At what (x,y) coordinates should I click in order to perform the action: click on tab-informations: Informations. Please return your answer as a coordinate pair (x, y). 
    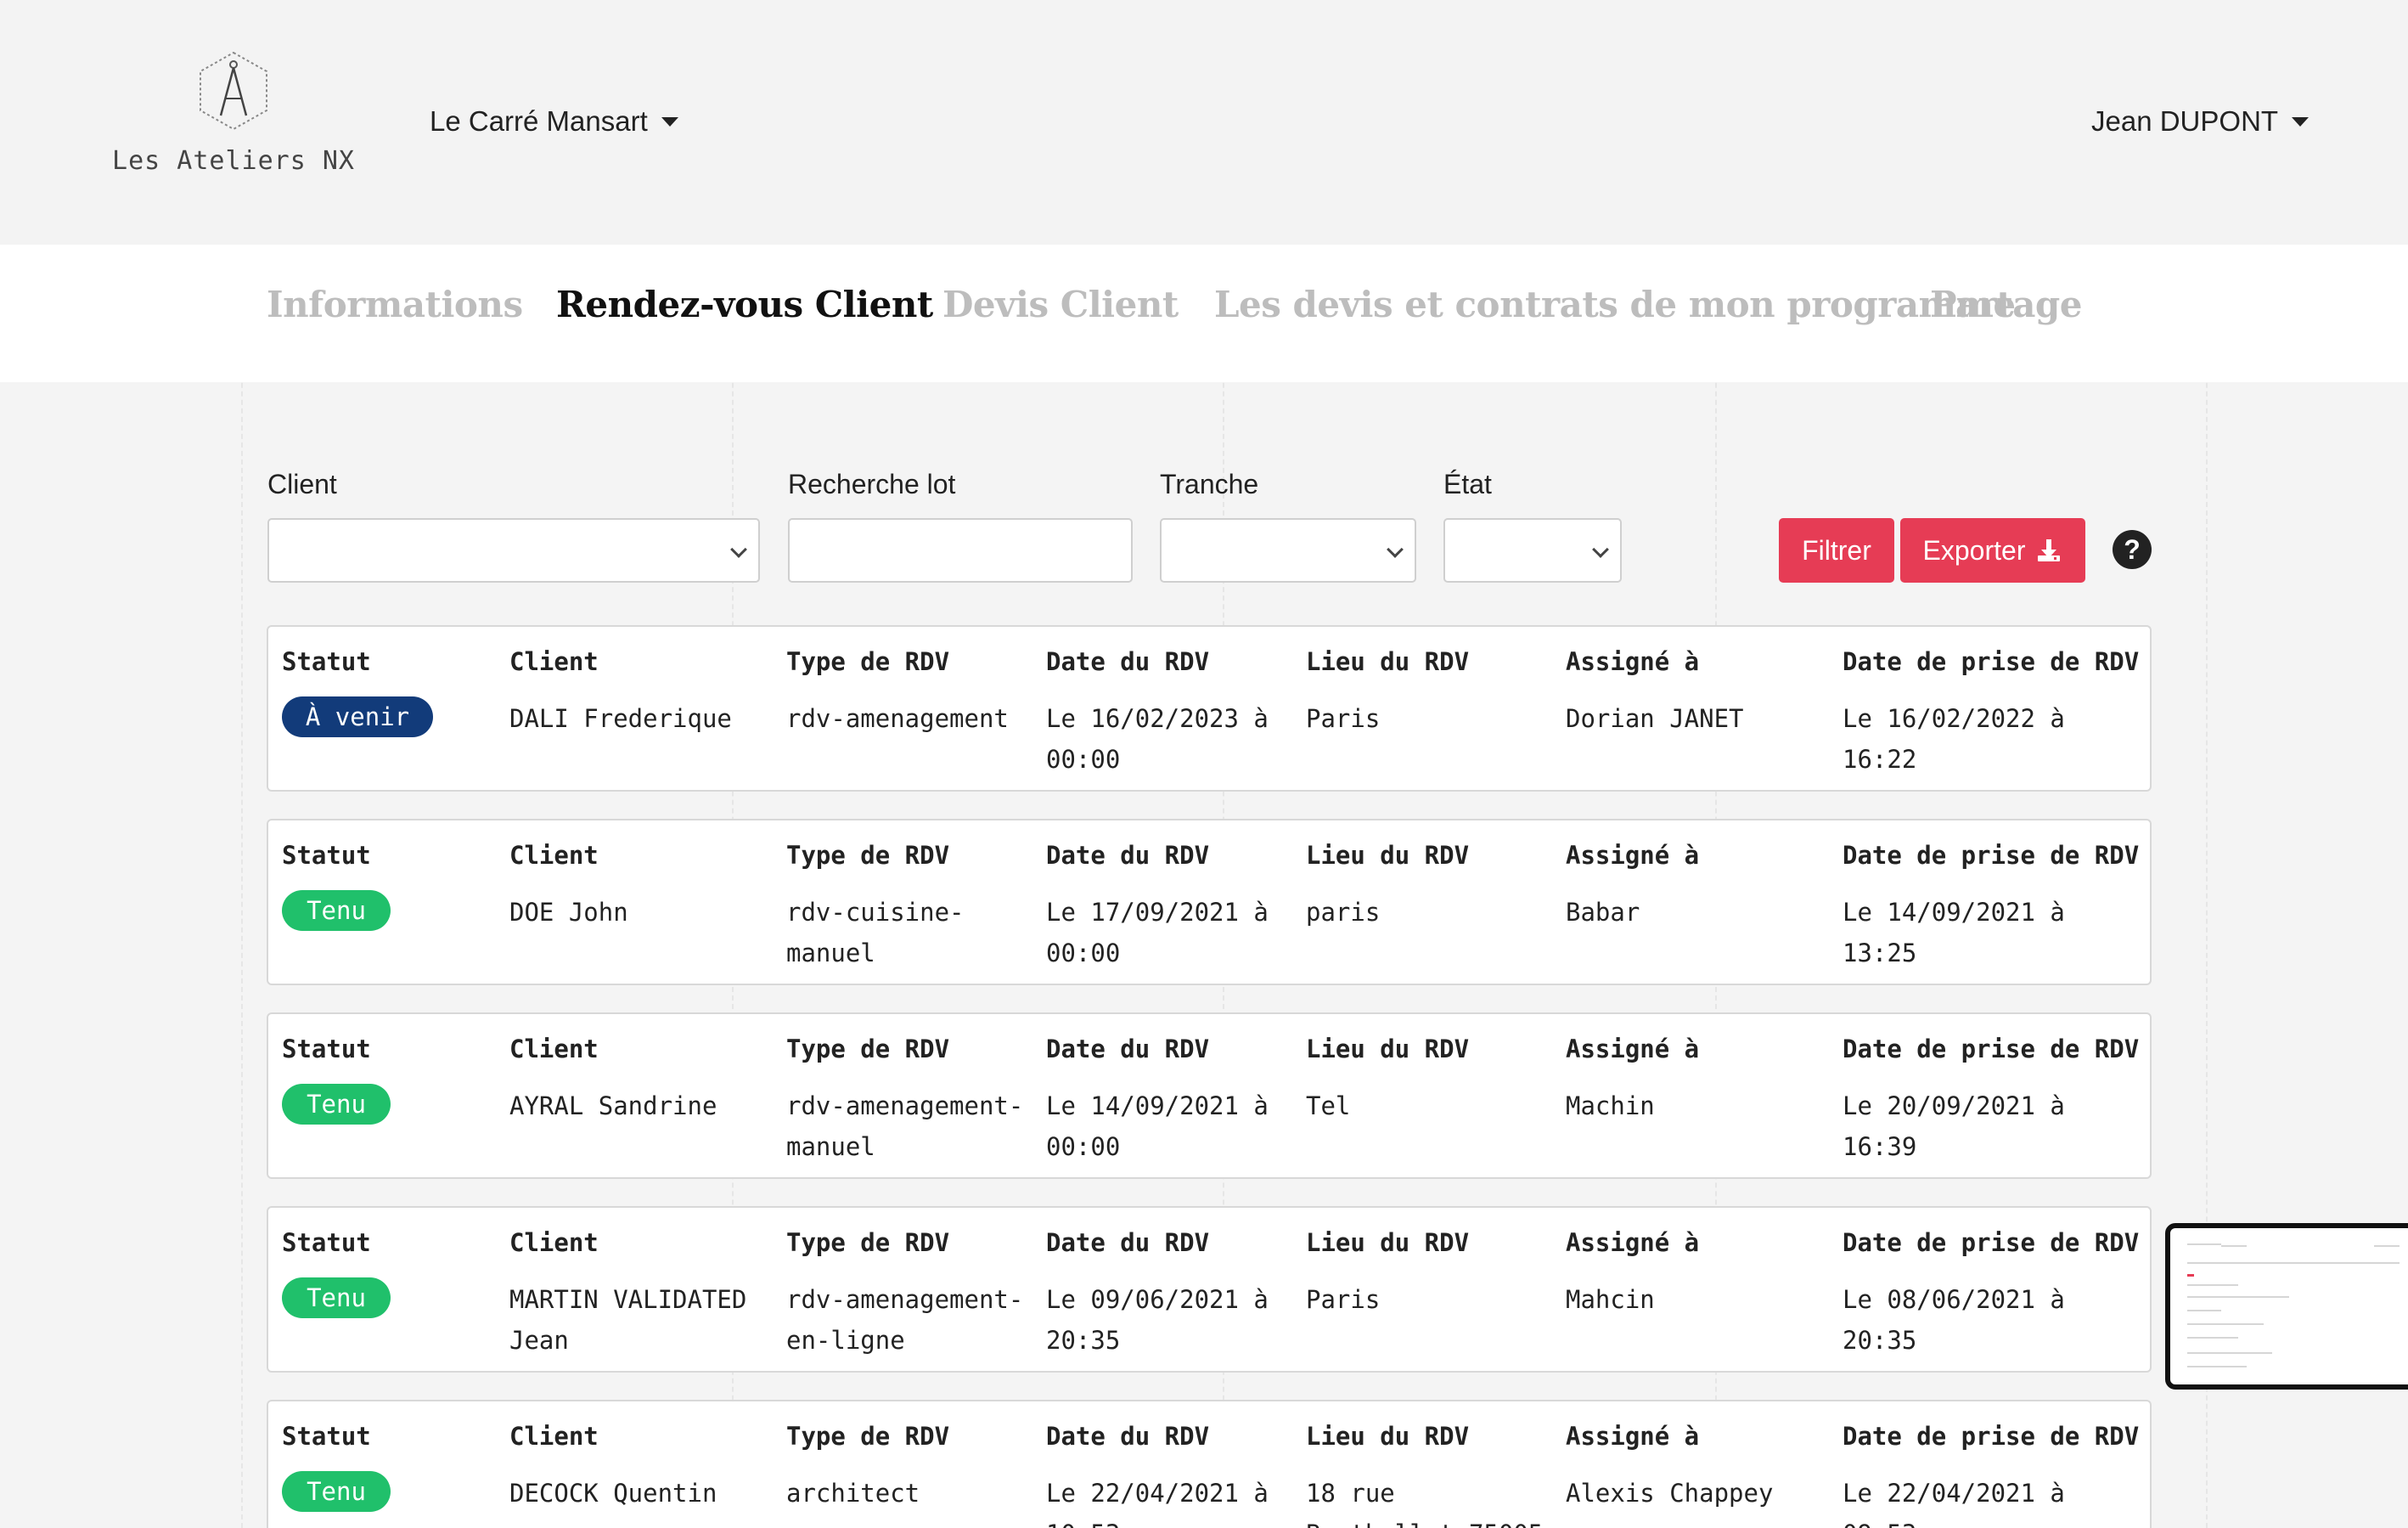
    Looking at the image, I should click on (395, 304).